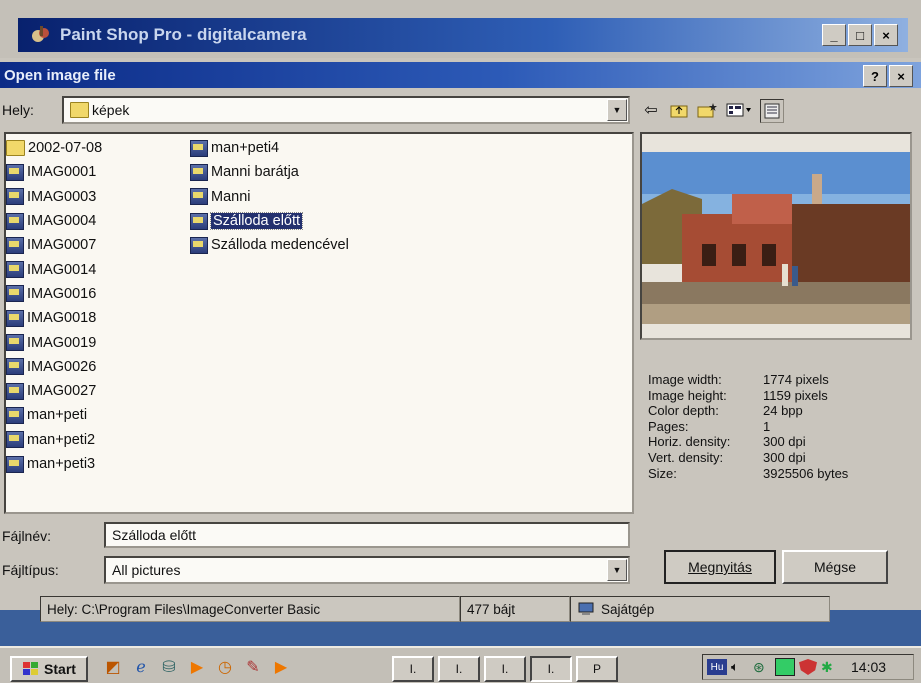  Describe the element at coordinates (683, 411) in the screenshot. I see `info-key: Color depth:` at that location.